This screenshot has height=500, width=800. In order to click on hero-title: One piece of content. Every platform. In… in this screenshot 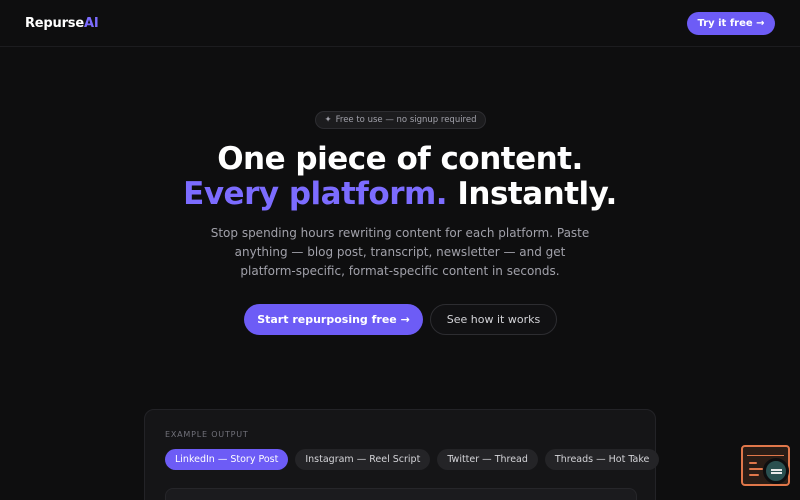, I will do `click(400, 177)`.